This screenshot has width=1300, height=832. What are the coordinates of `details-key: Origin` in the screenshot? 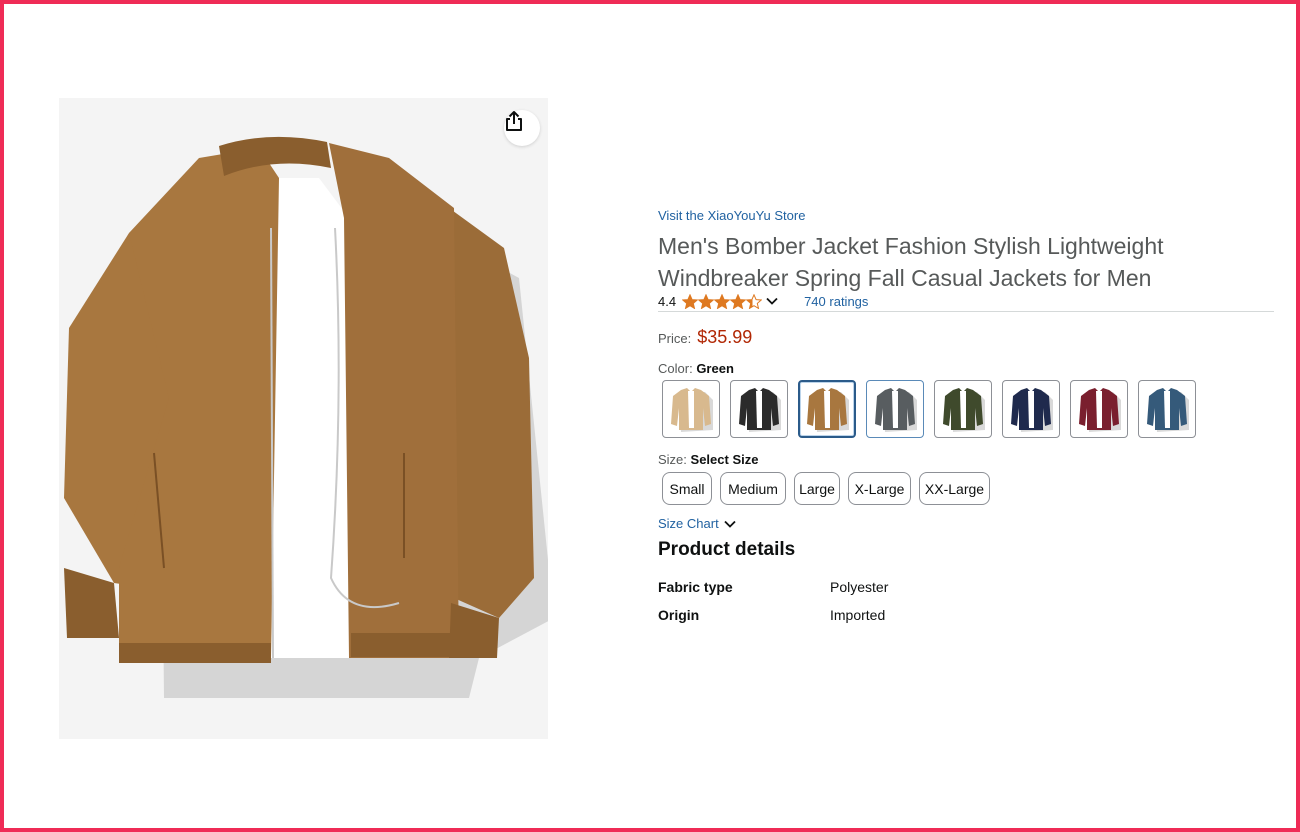 It's located at (679, 615).